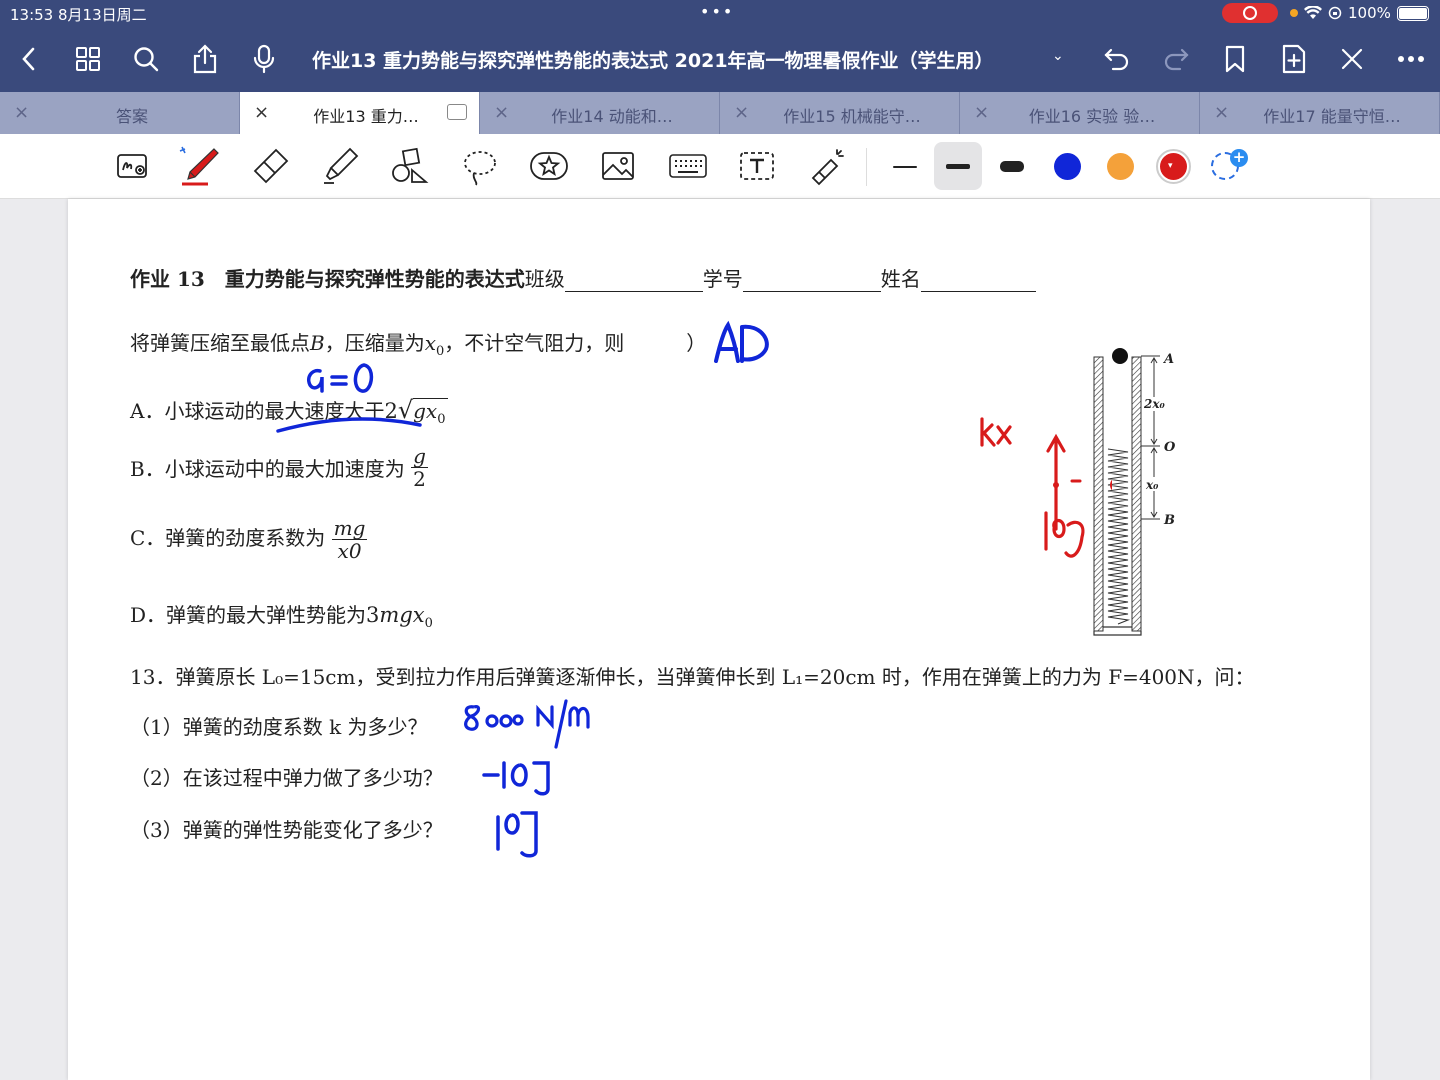 The image size is (1440, 1080). What do you see at coordinates (757, 166) in the screenshot?
I see `text-box-icon` at bounding box center [757, 166].